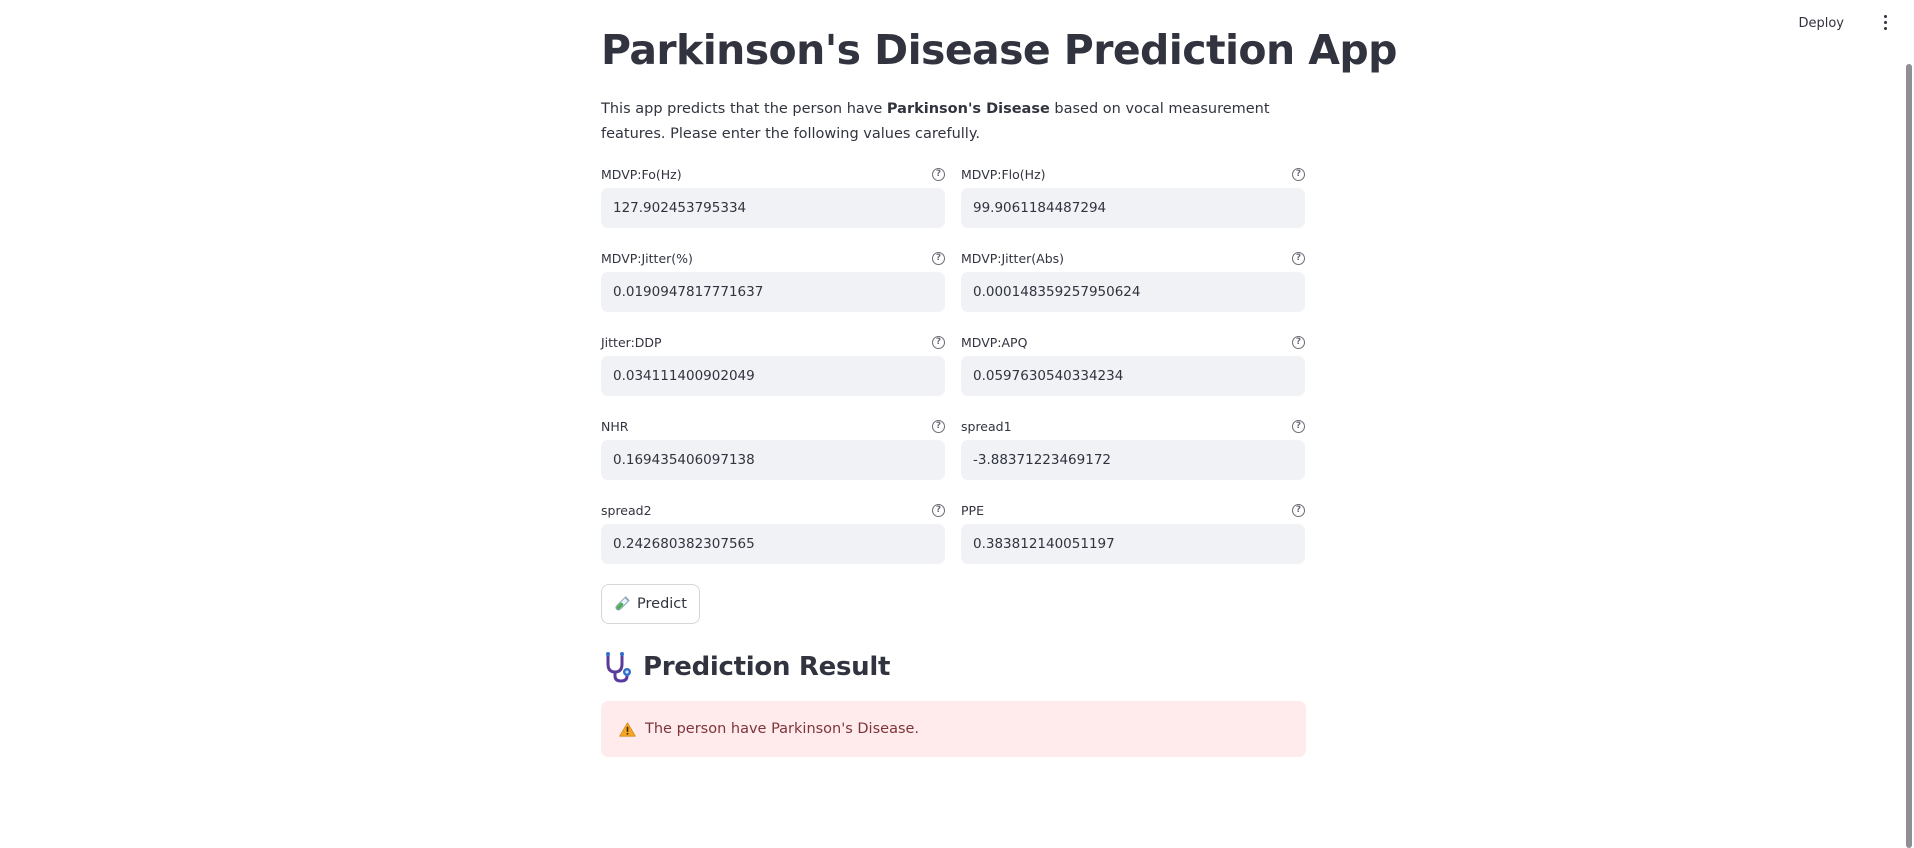 This screenshot has width=1914, height=848. I want to click on field-jitter-ddp: Jitter:DDP ?, so click(773, 364).